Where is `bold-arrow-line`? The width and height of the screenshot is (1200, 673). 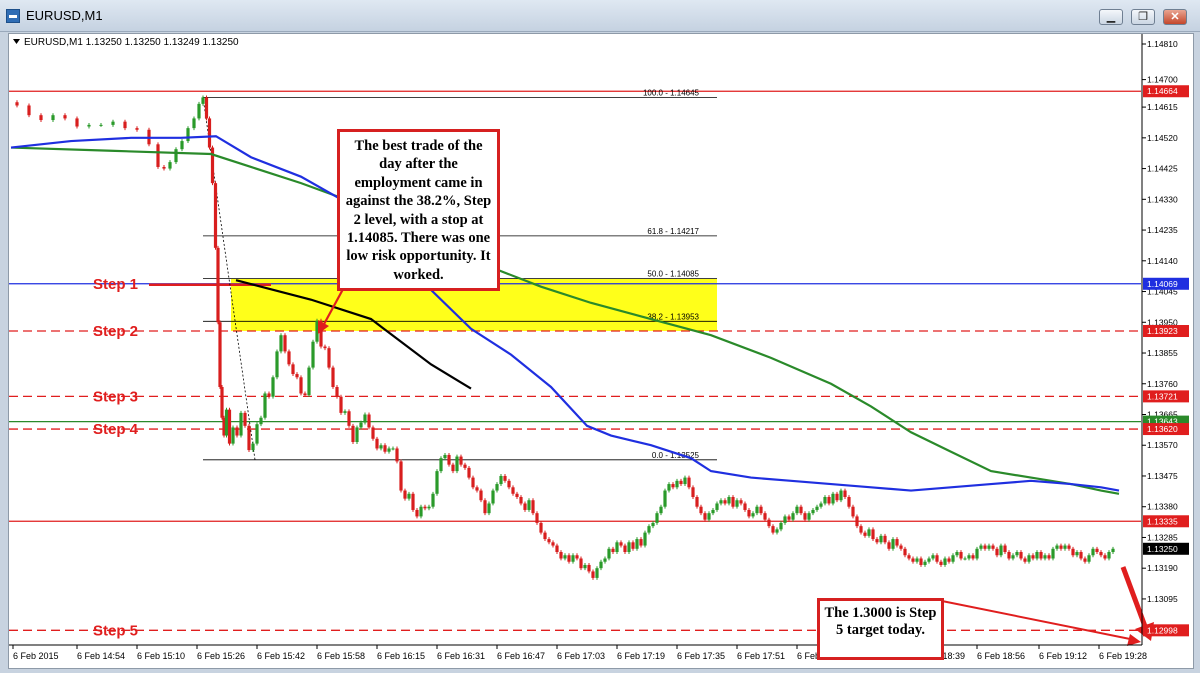
bold-arrow-line is located at coordinates (1134, 598).